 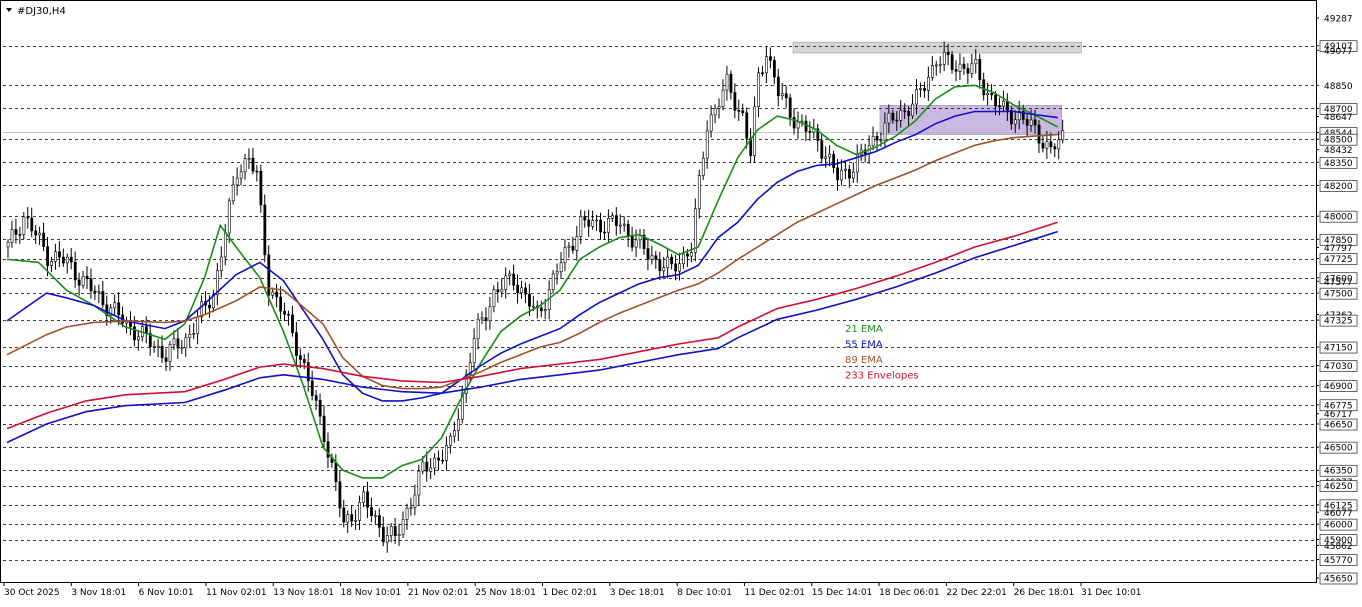 I want to click on y-tick-label: 47500, so click(x=1338, y=295).